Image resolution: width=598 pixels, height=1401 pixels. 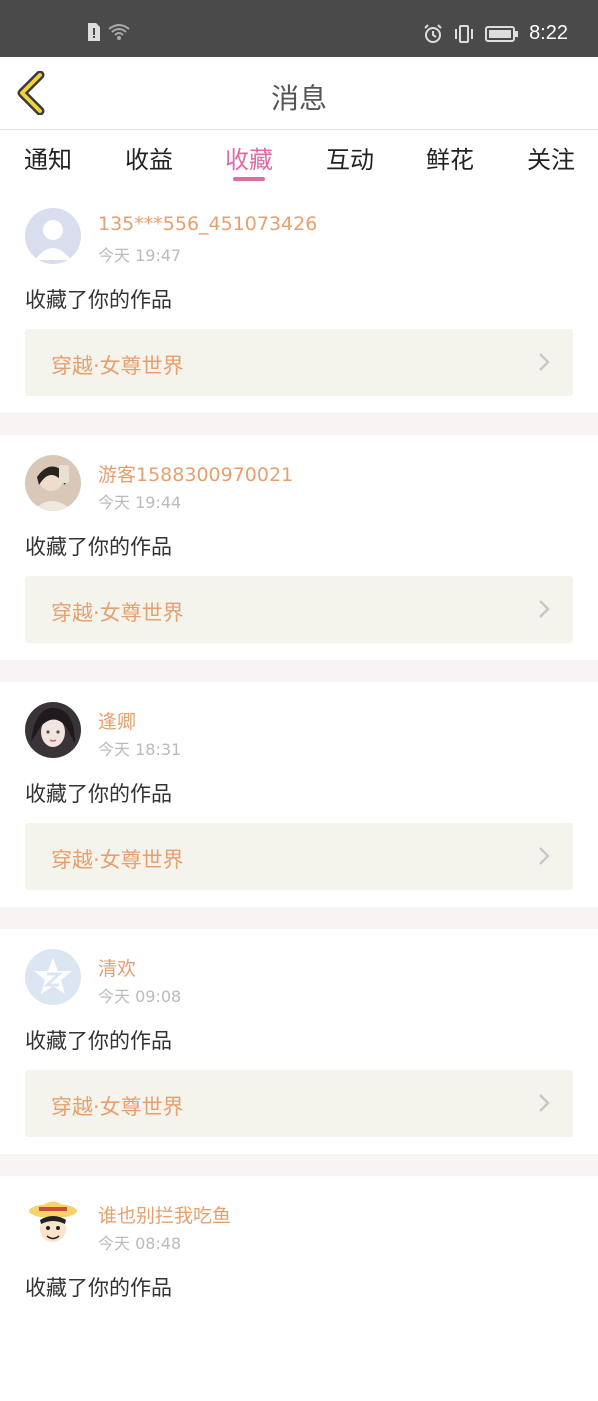 I want to click on active-tab-indicator, so click(x=249, y=179).